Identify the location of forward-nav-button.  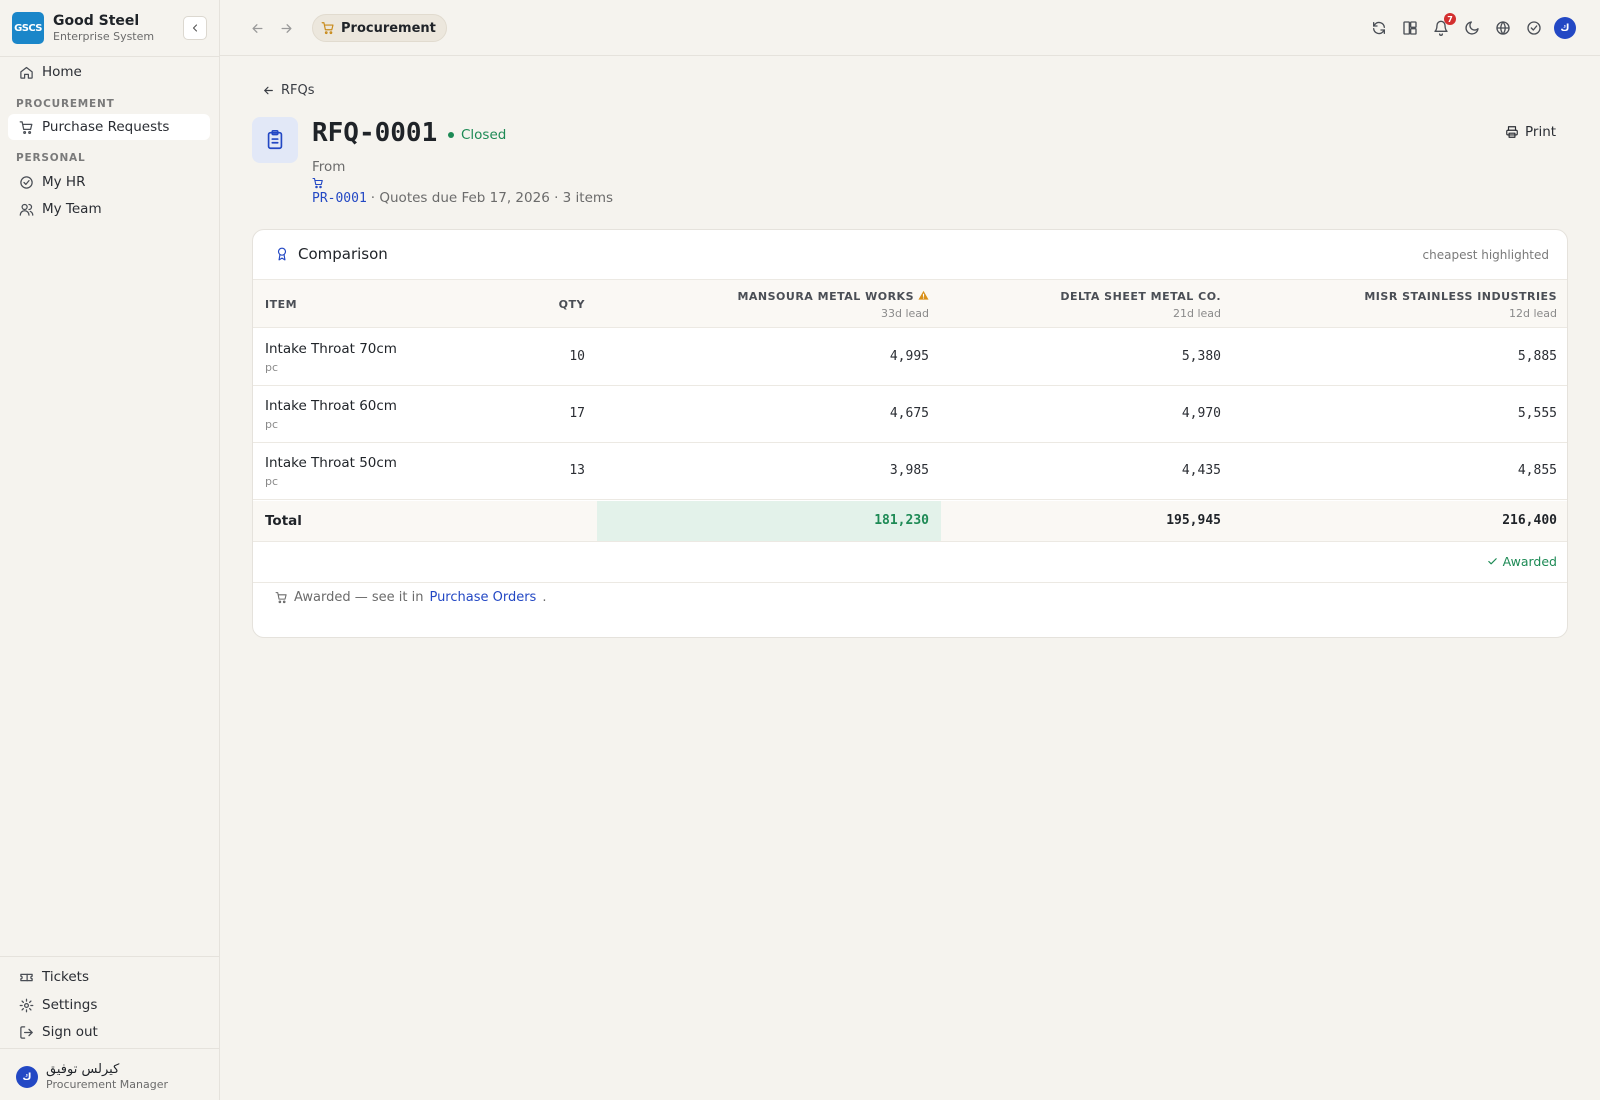
(286, 28).